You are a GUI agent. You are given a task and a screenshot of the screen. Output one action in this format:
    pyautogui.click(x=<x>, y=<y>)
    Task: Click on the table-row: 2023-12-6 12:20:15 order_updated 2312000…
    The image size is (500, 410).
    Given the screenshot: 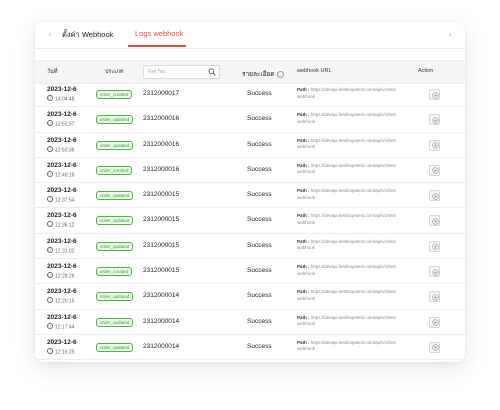 What is the action you would take?
    pyautogui.click(x=250, y=297)
    